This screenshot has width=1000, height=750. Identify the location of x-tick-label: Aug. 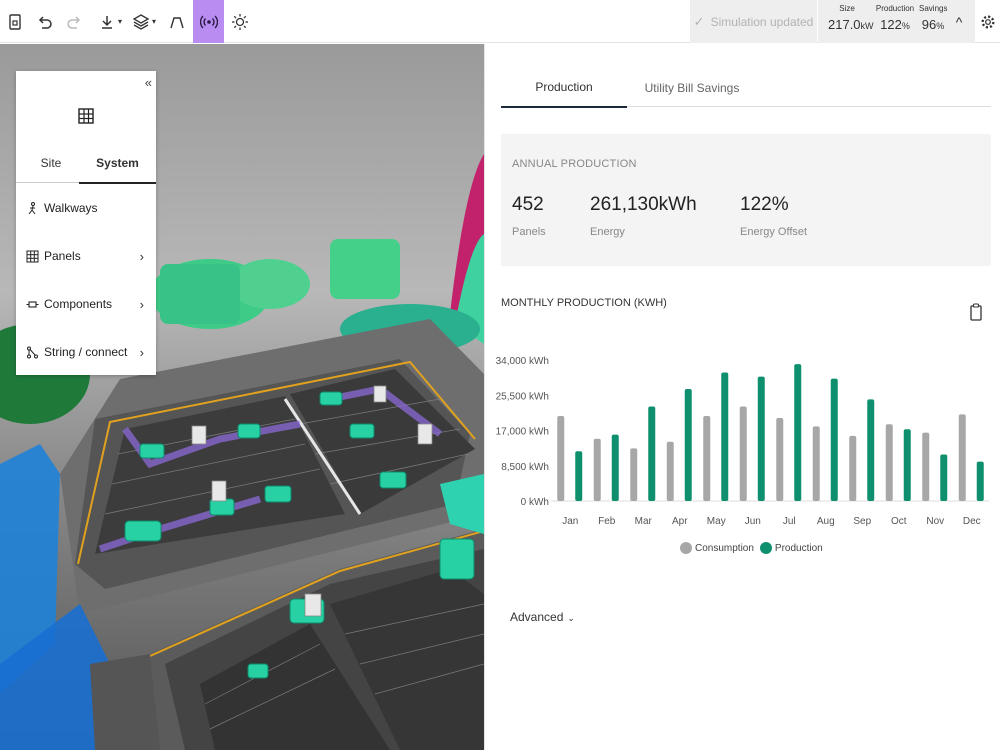
(826, 521).